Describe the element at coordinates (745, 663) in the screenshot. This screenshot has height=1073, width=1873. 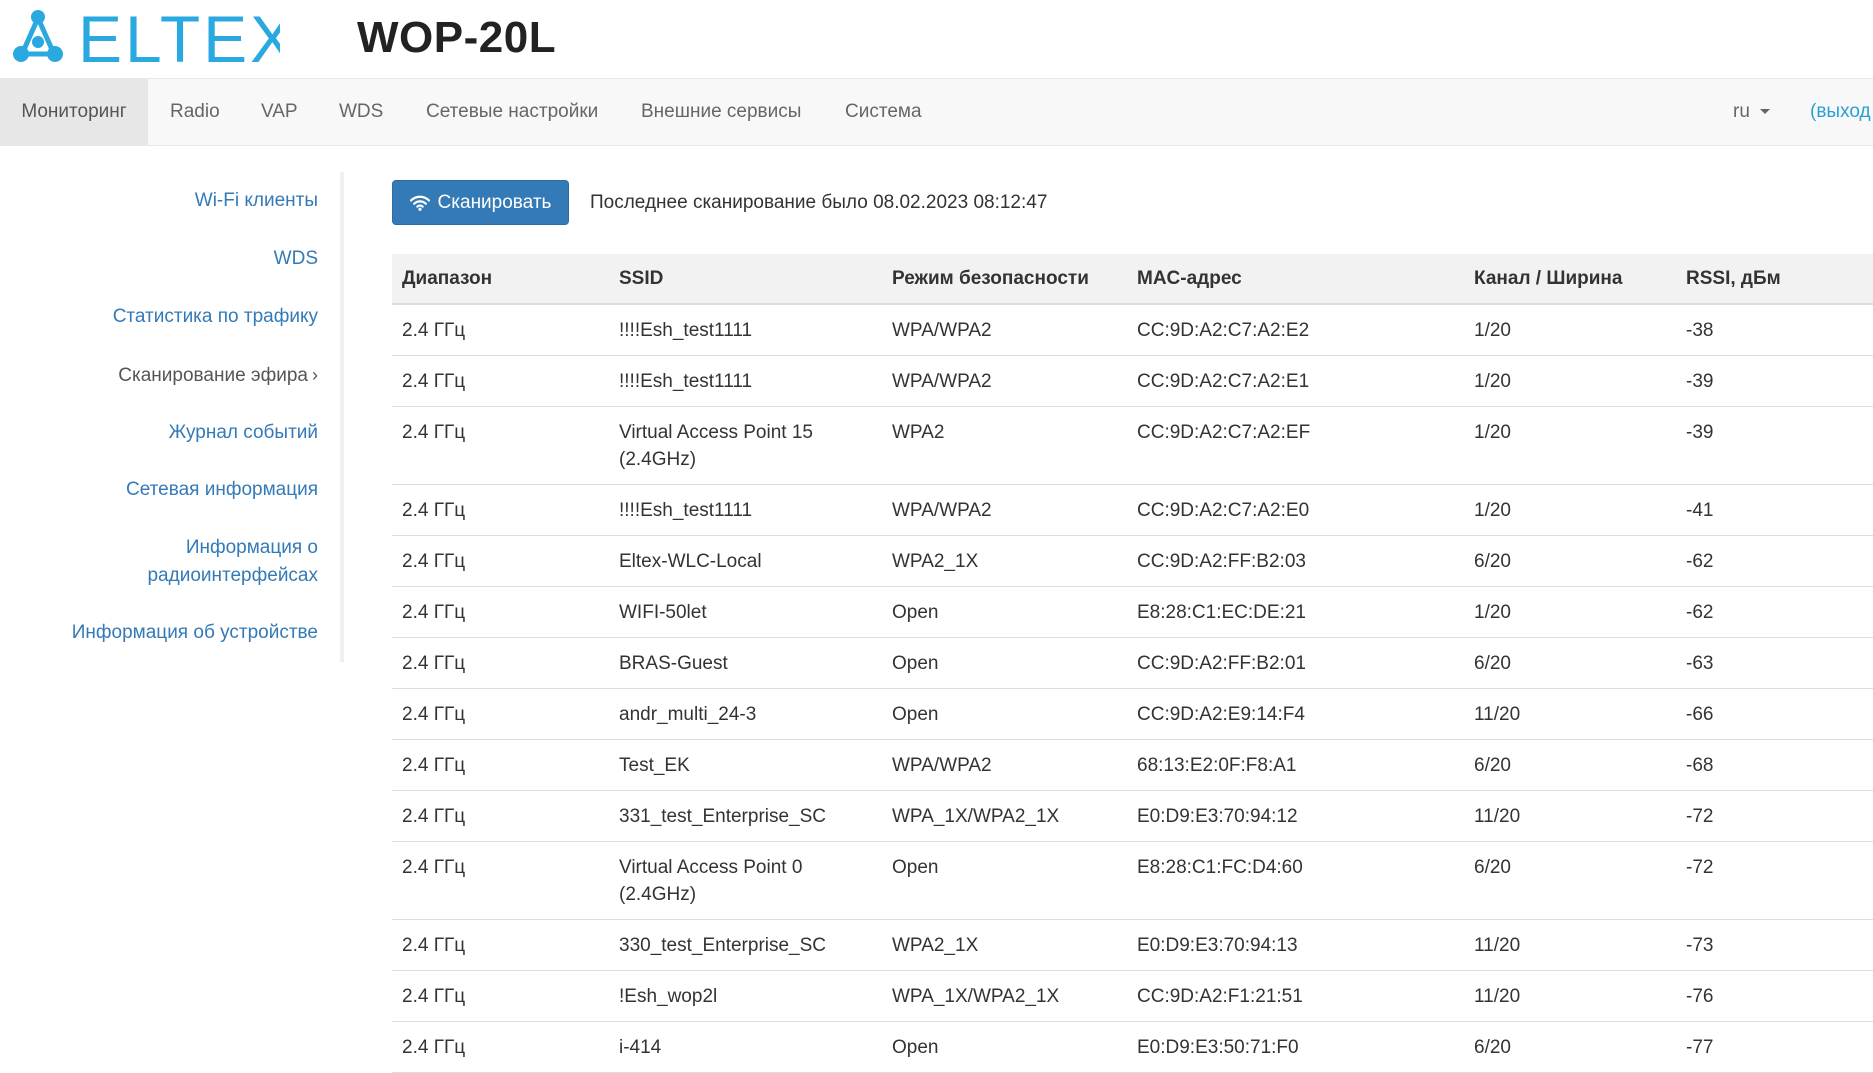
I see `cell-ssid: BRAS-Guest` at that location.